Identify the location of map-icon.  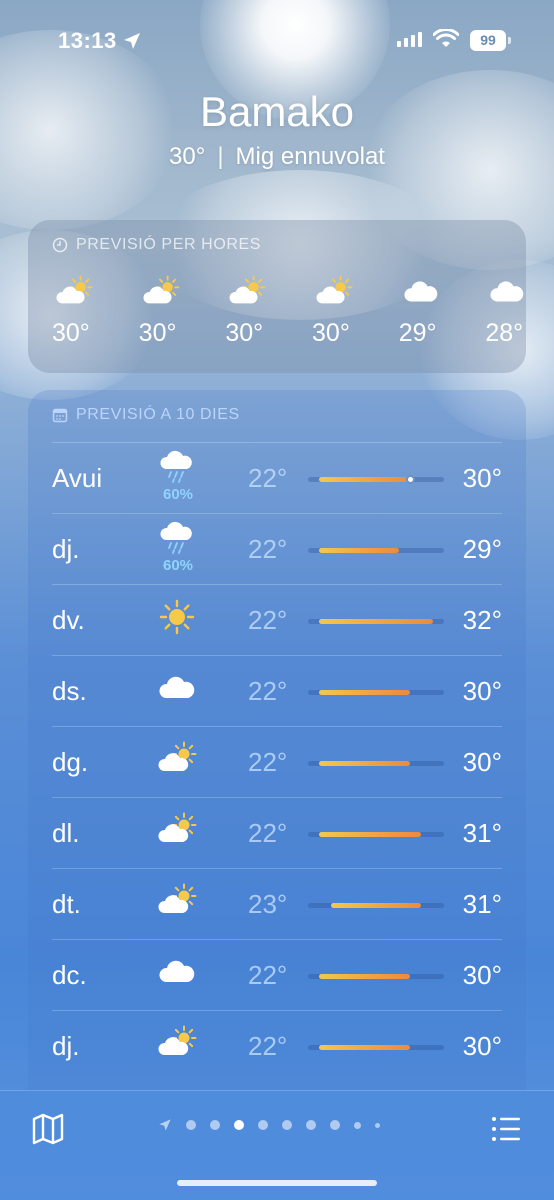
(48, 1129).